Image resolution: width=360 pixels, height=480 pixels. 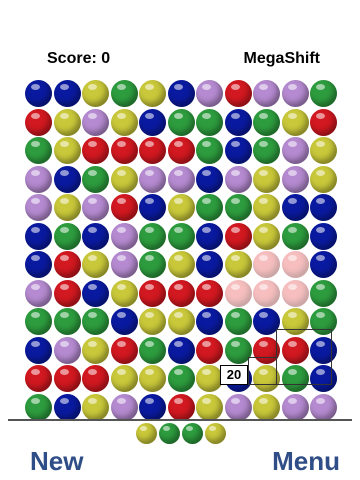 I want to click on menu-button: Menu, so click(x=306, y=461).